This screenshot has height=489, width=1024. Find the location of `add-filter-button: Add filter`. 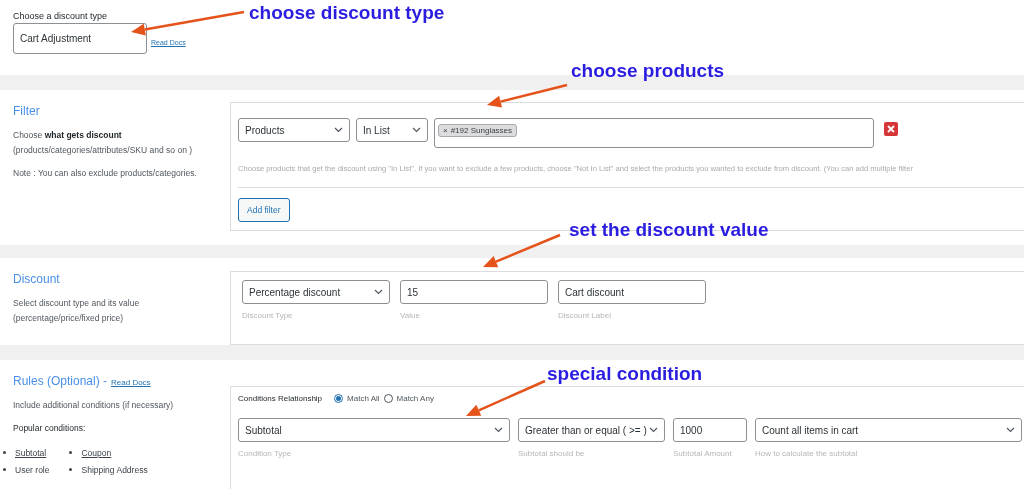

add-filter-button: Add filter is located at coordinates (264, 210).